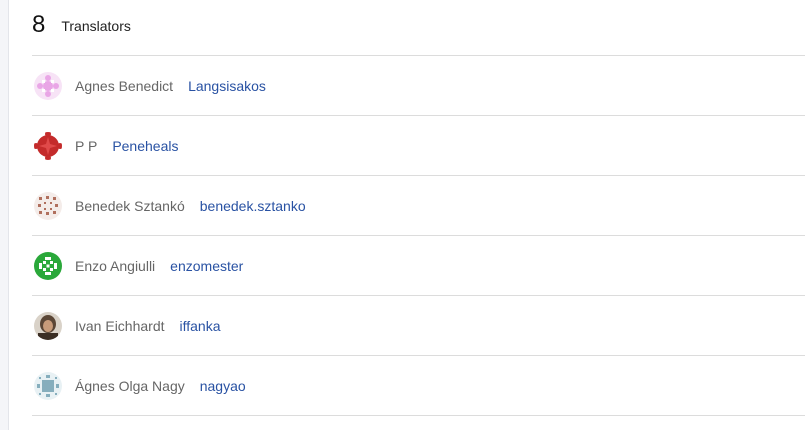 The height and width of the screenshot is (430, 805). Describe the element at coordinates (418, 266) in the screenshot. I see `translator-row: Enzo Angiulli enzomester` at that location.